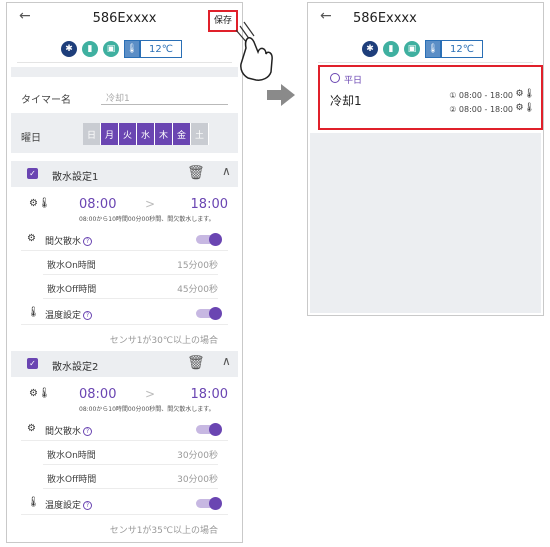 The width and height of the screenshot is (550, 547). Describe the element at coordinates (335, 78) in the screenshot. I see `clock-icon` at that location.